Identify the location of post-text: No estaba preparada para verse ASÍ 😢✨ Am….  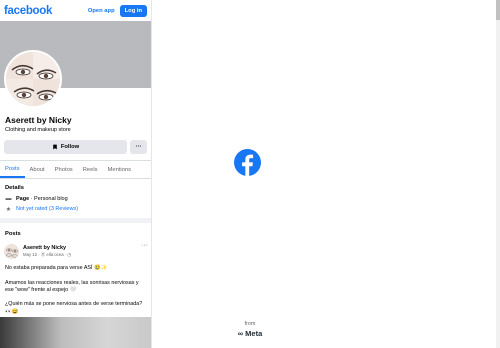
(75, 290).